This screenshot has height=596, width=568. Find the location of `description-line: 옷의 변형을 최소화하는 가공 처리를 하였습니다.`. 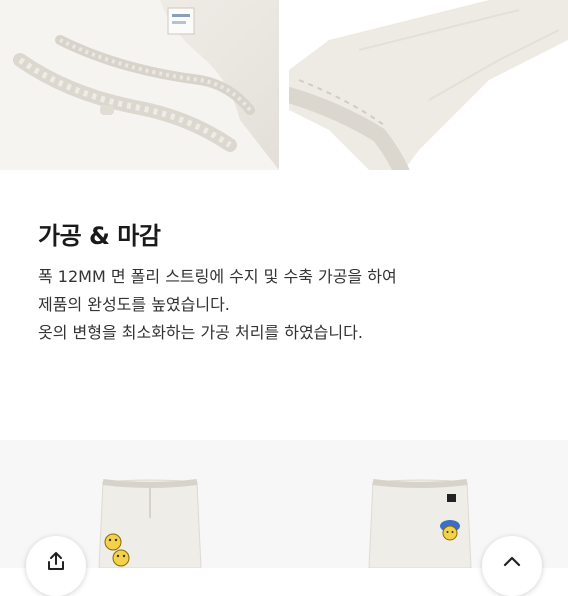

description-line: 옷의 변형을 최소화하는 가공 처리를 하였습니다. is located at coordinates (200, 332).